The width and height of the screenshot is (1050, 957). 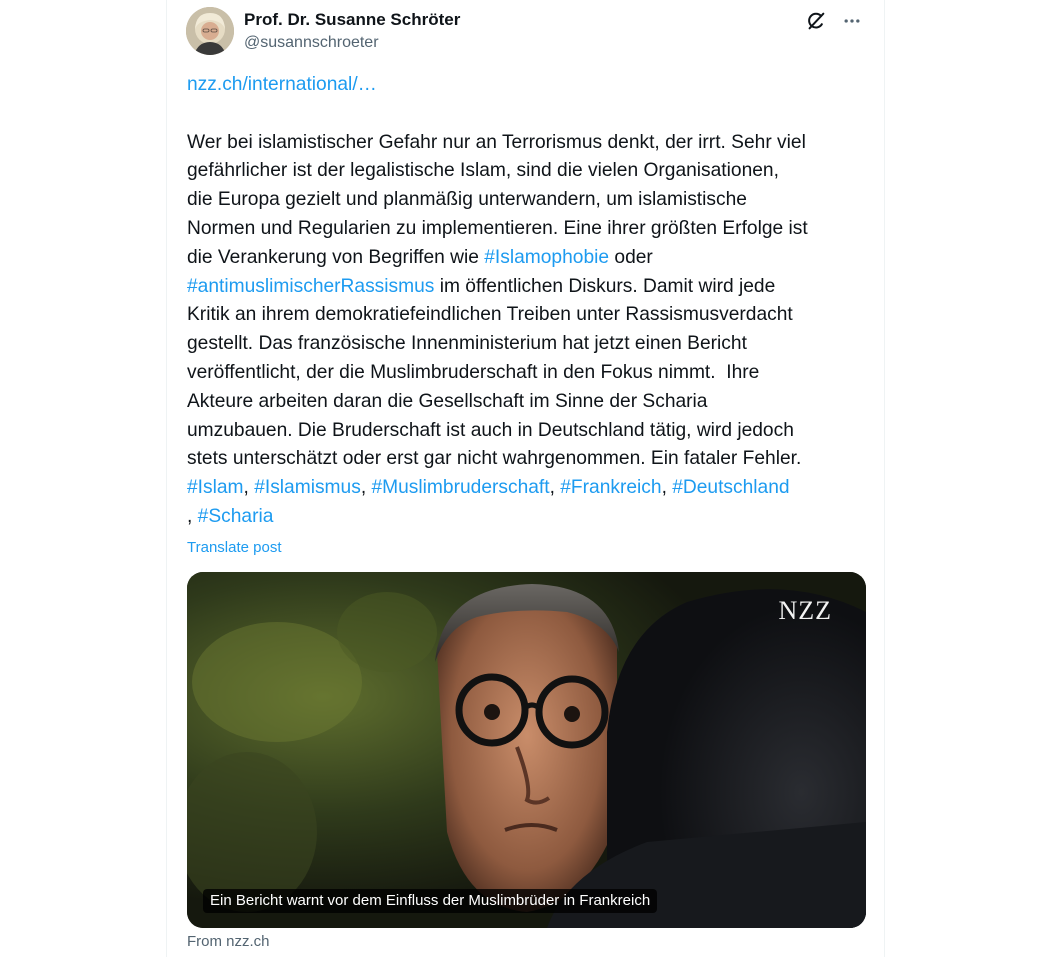 What do you see at coordinates (352, 20) in the screenshot?
I see `display-name: Prof. Dr. Susanne Schröter` at bounding box center [352, 20].